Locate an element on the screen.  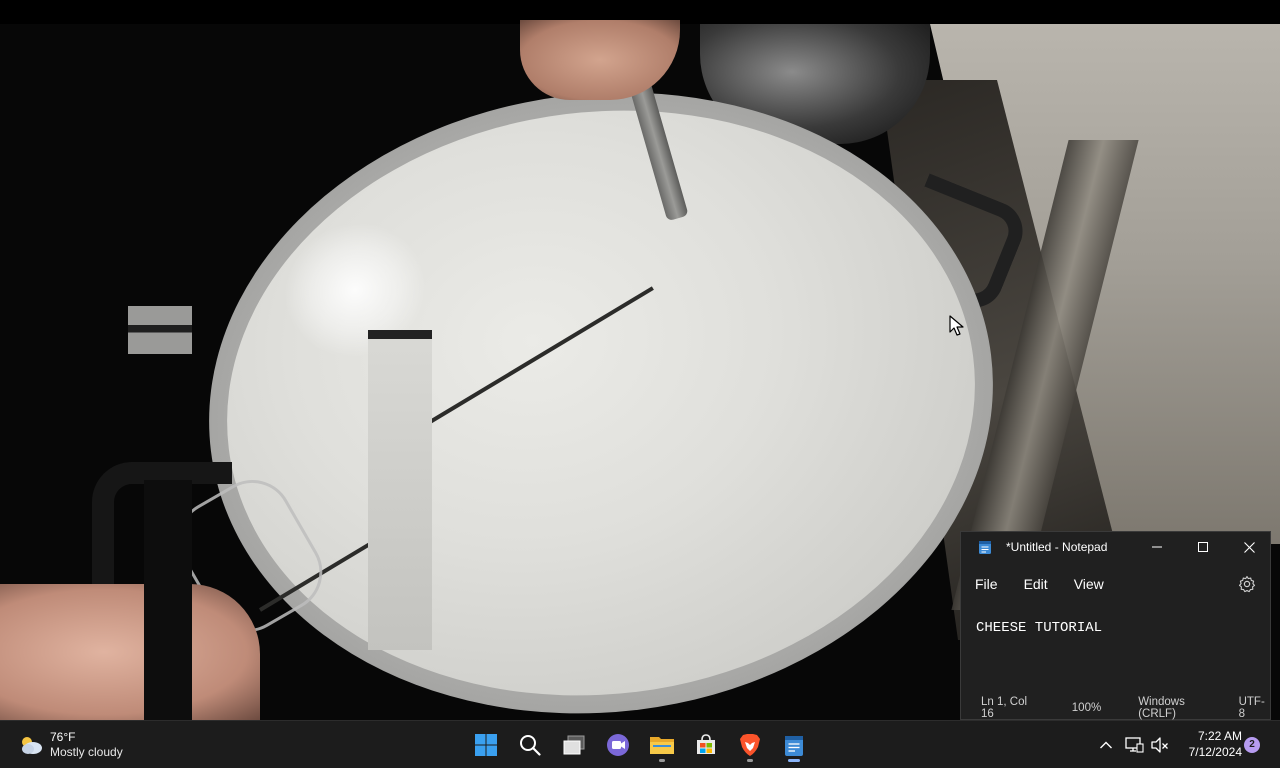
weather-temperature: 76°F is located at coordinates (63, 737).